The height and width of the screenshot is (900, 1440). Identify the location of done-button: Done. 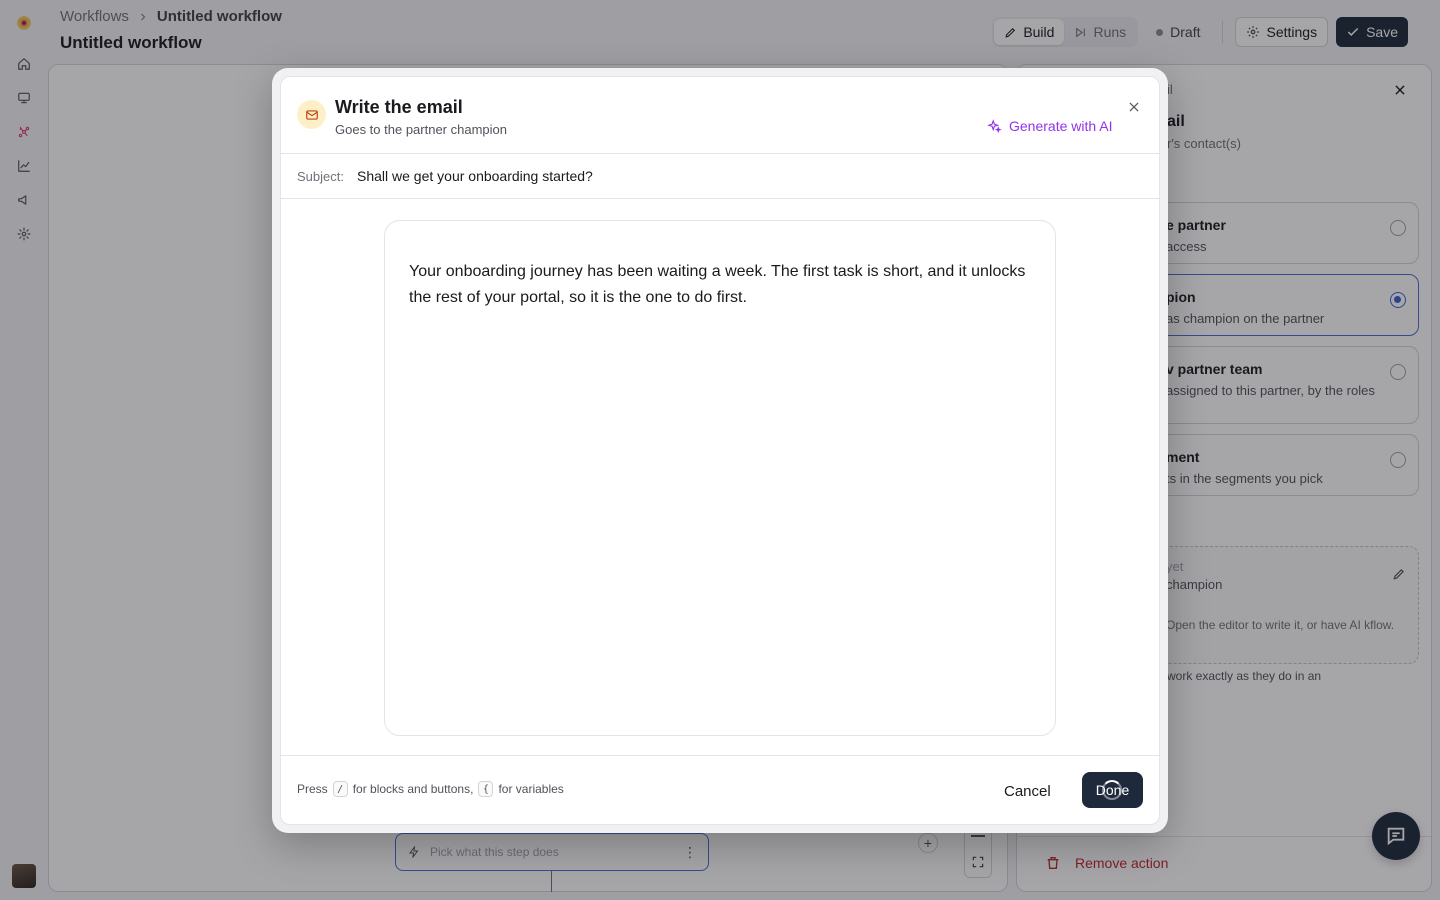
(1112, 790).